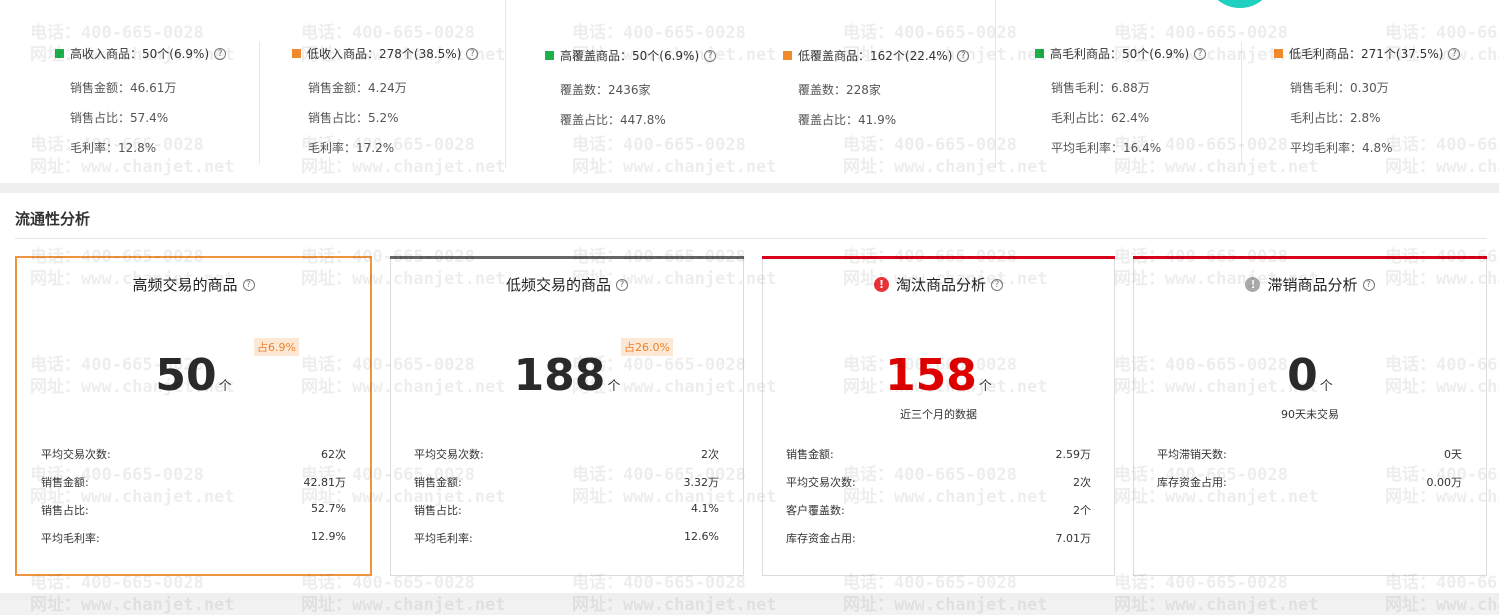 The height and width of the screenshot is (615, 1499). I want to click on summary-title: 高覆盖商品：50个(6.9%) ?, so click(631, 55).